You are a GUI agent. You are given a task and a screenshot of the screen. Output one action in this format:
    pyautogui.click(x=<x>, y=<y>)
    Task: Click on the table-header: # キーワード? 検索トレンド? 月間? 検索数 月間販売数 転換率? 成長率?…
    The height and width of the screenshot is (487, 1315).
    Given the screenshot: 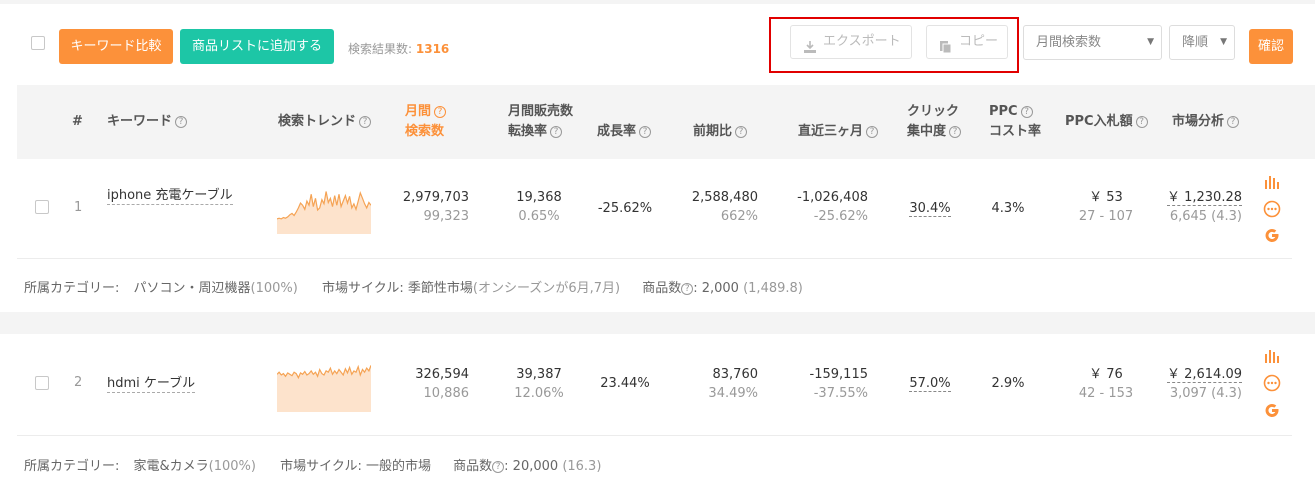 What is the action you would take?
    pyautogui.click(x=666, y=122)
    